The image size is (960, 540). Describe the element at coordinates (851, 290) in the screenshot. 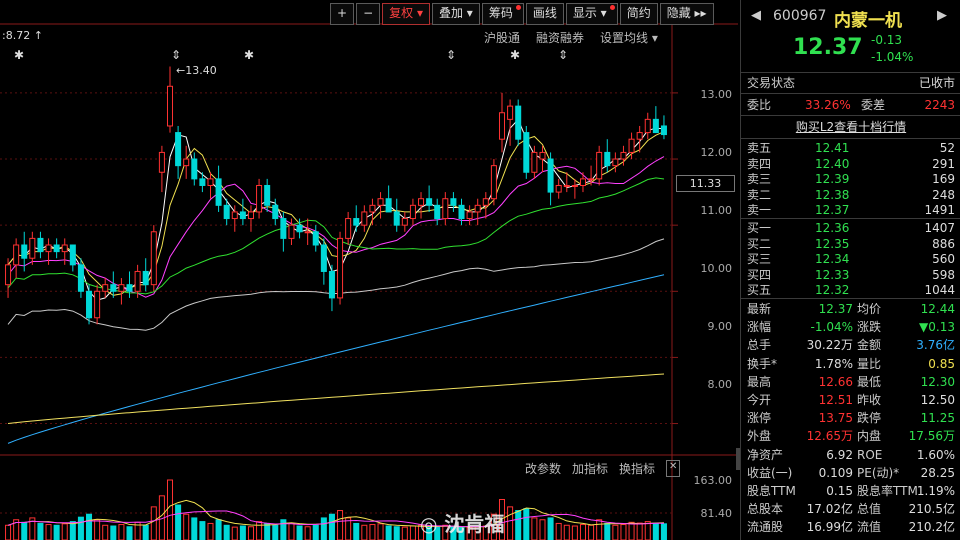

I see `bid-level-row: 买五 12.32 1044` at that location.